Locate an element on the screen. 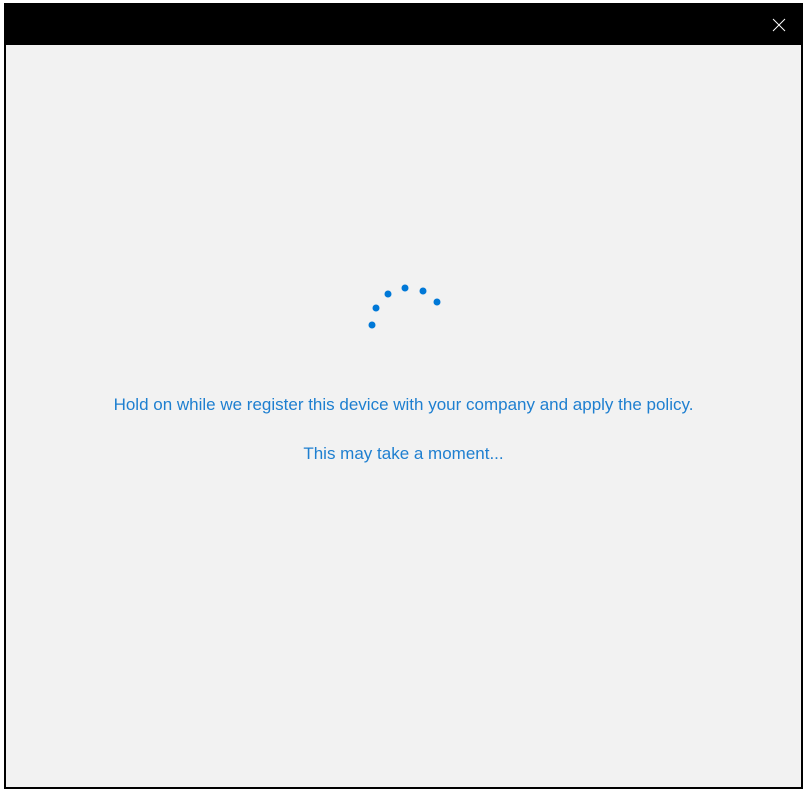 The width and height of the screenshot is (805, 792). close-button is located at coordinates (779, 25).